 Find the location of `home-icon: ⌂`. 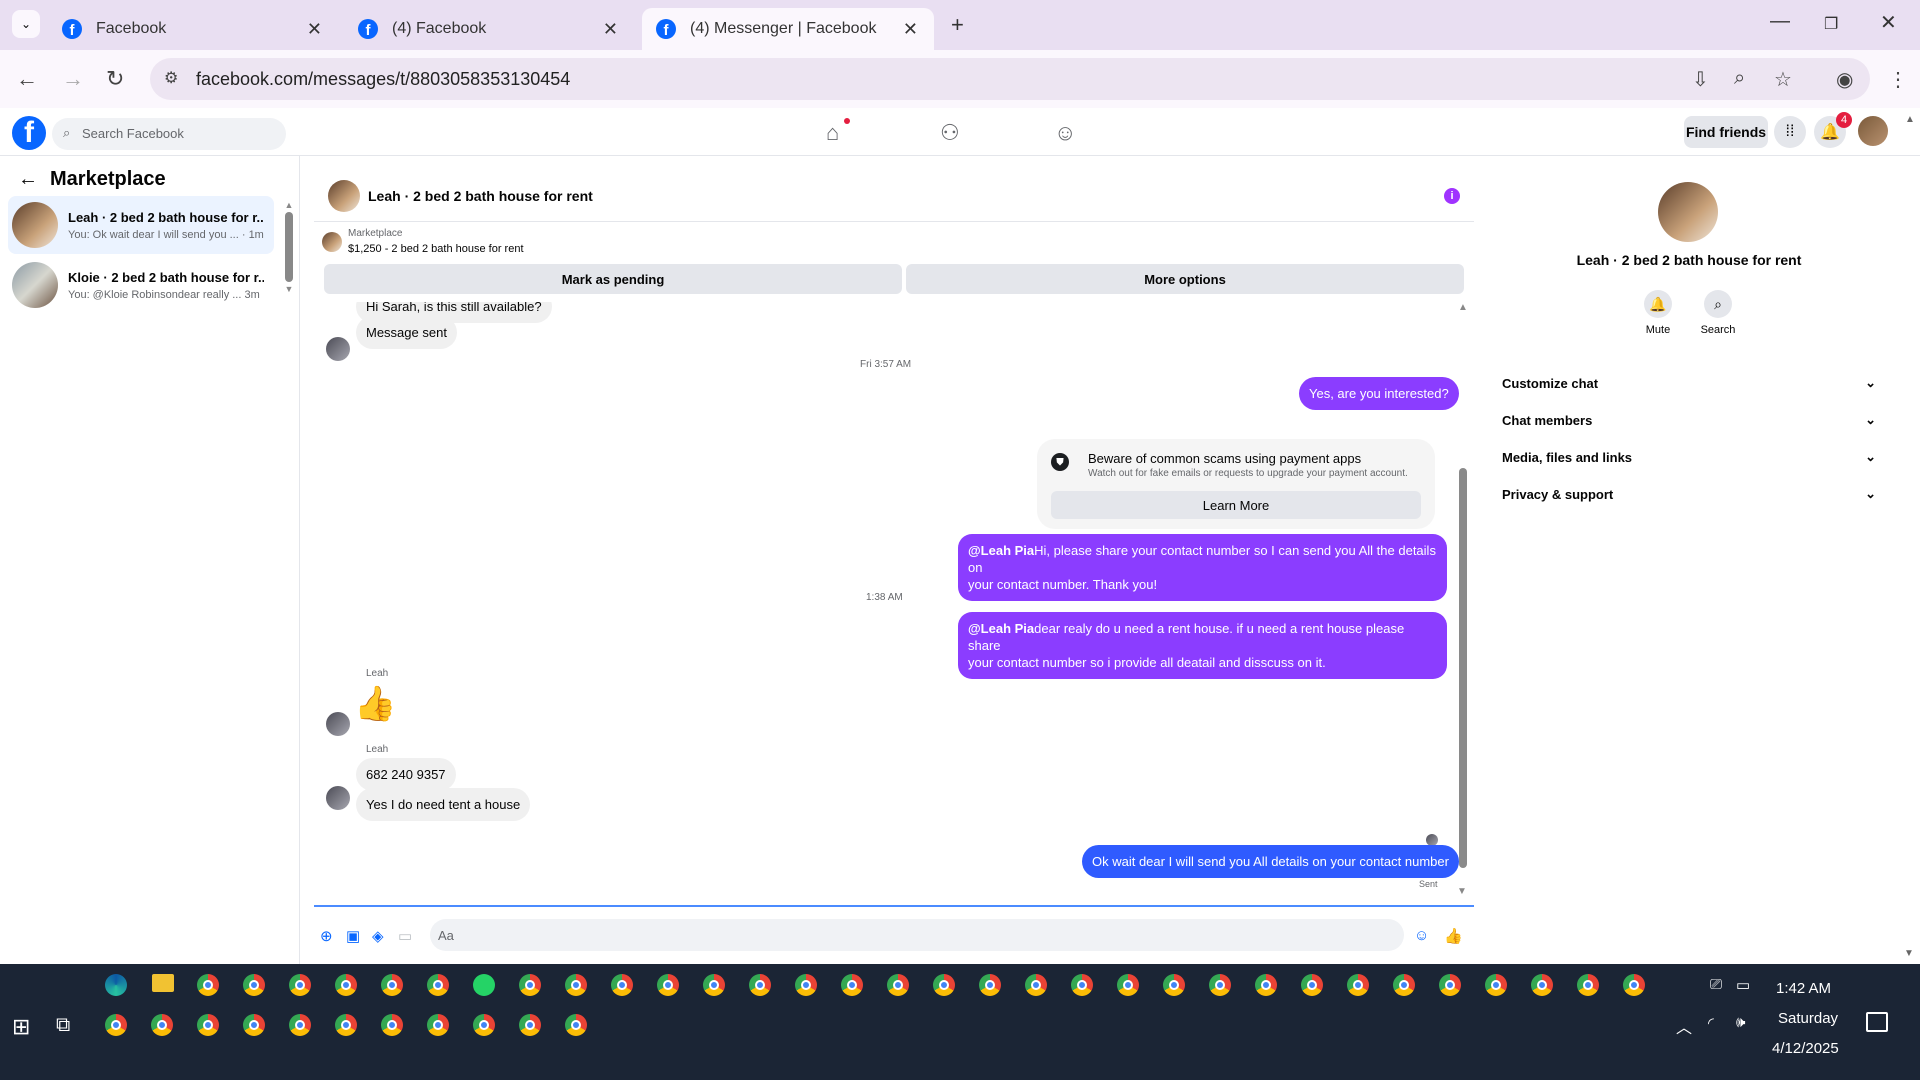

home-icon: ⌂ is located at coordinates (832, 133).